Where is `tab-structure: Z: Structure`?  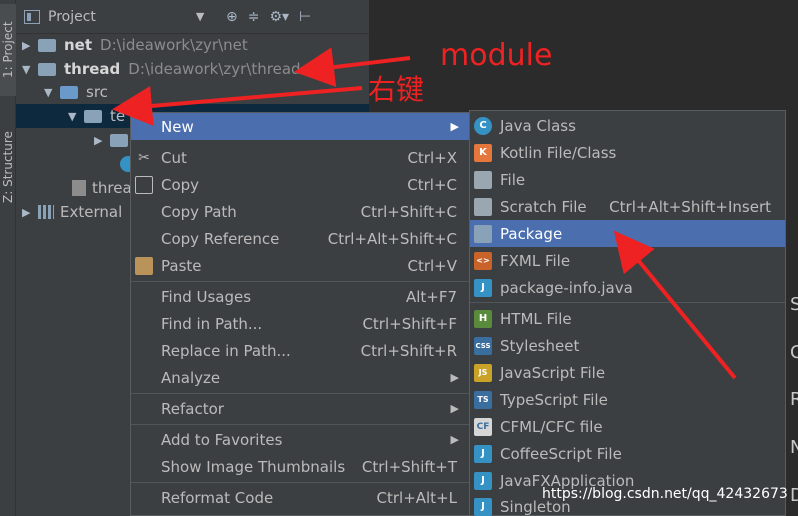
tab-structure: Z: Structure is located at coordinates (8, 167).